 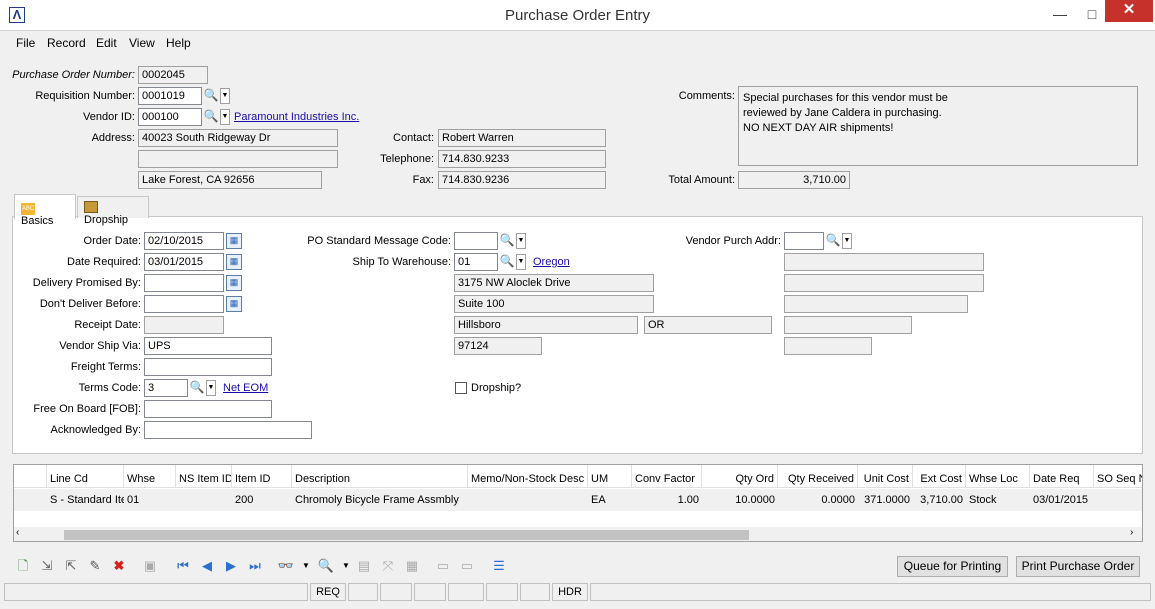 What do you see at coordinates (113, 211) in the screenshot?
I see `tab-dropship: Dropship` at bounding box center [113, 211].